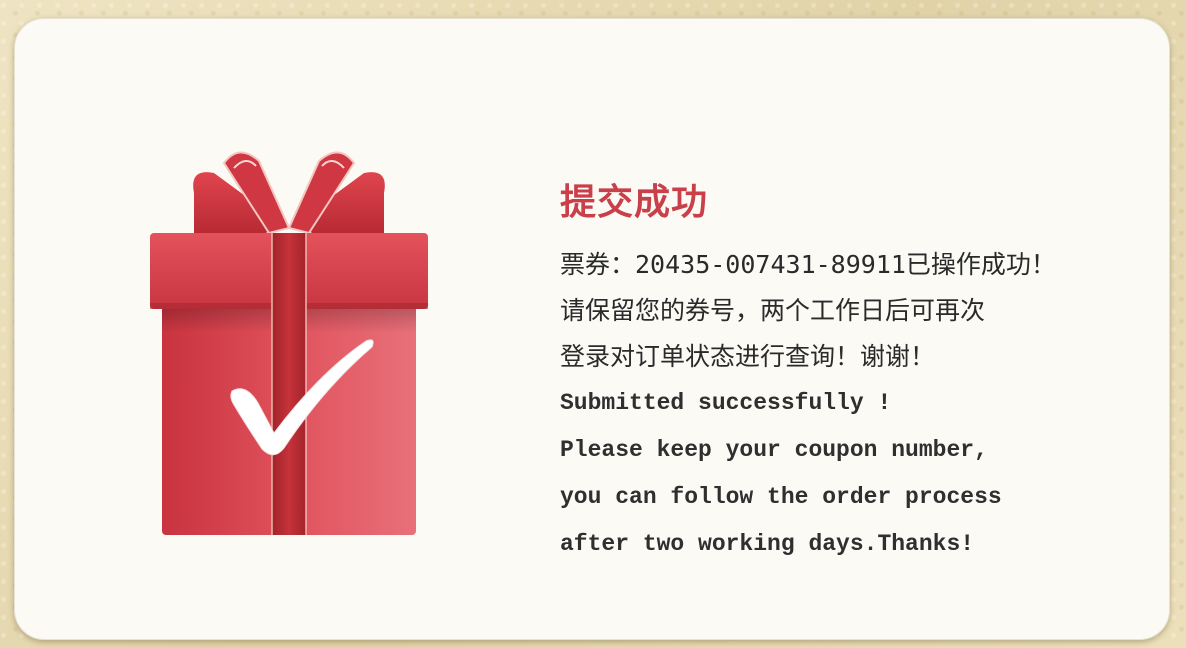  I want to click on message-cn-line: 票券：20435-007431-89911已操作成功！, so click(808, 264).